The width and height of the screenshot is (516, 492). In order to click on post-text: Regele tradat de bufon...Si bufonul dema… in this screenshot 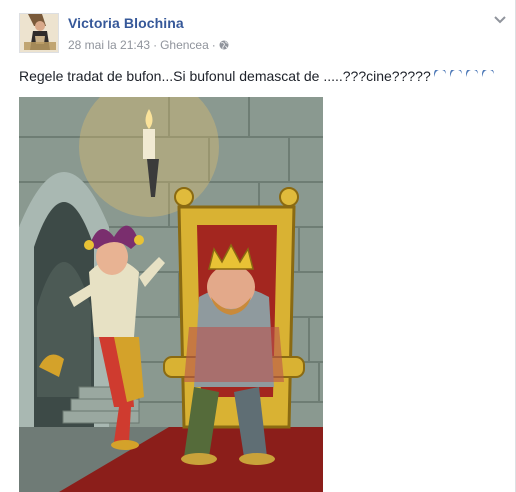, I will do `click(257, 76)`.